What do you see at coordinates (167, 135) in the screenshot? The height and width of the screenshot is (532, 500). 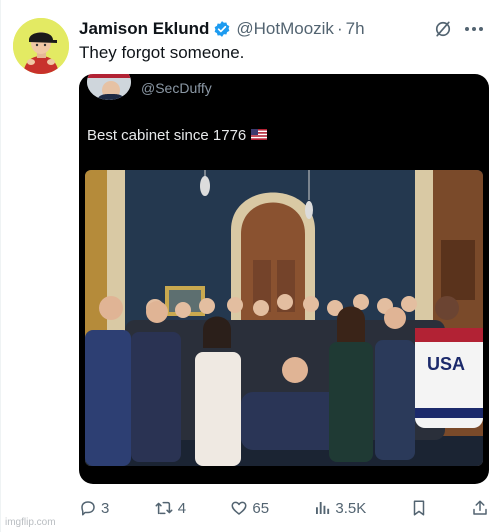 I see `quoted-text: Best cabinet since 1776` at bounding box center [167, 135].